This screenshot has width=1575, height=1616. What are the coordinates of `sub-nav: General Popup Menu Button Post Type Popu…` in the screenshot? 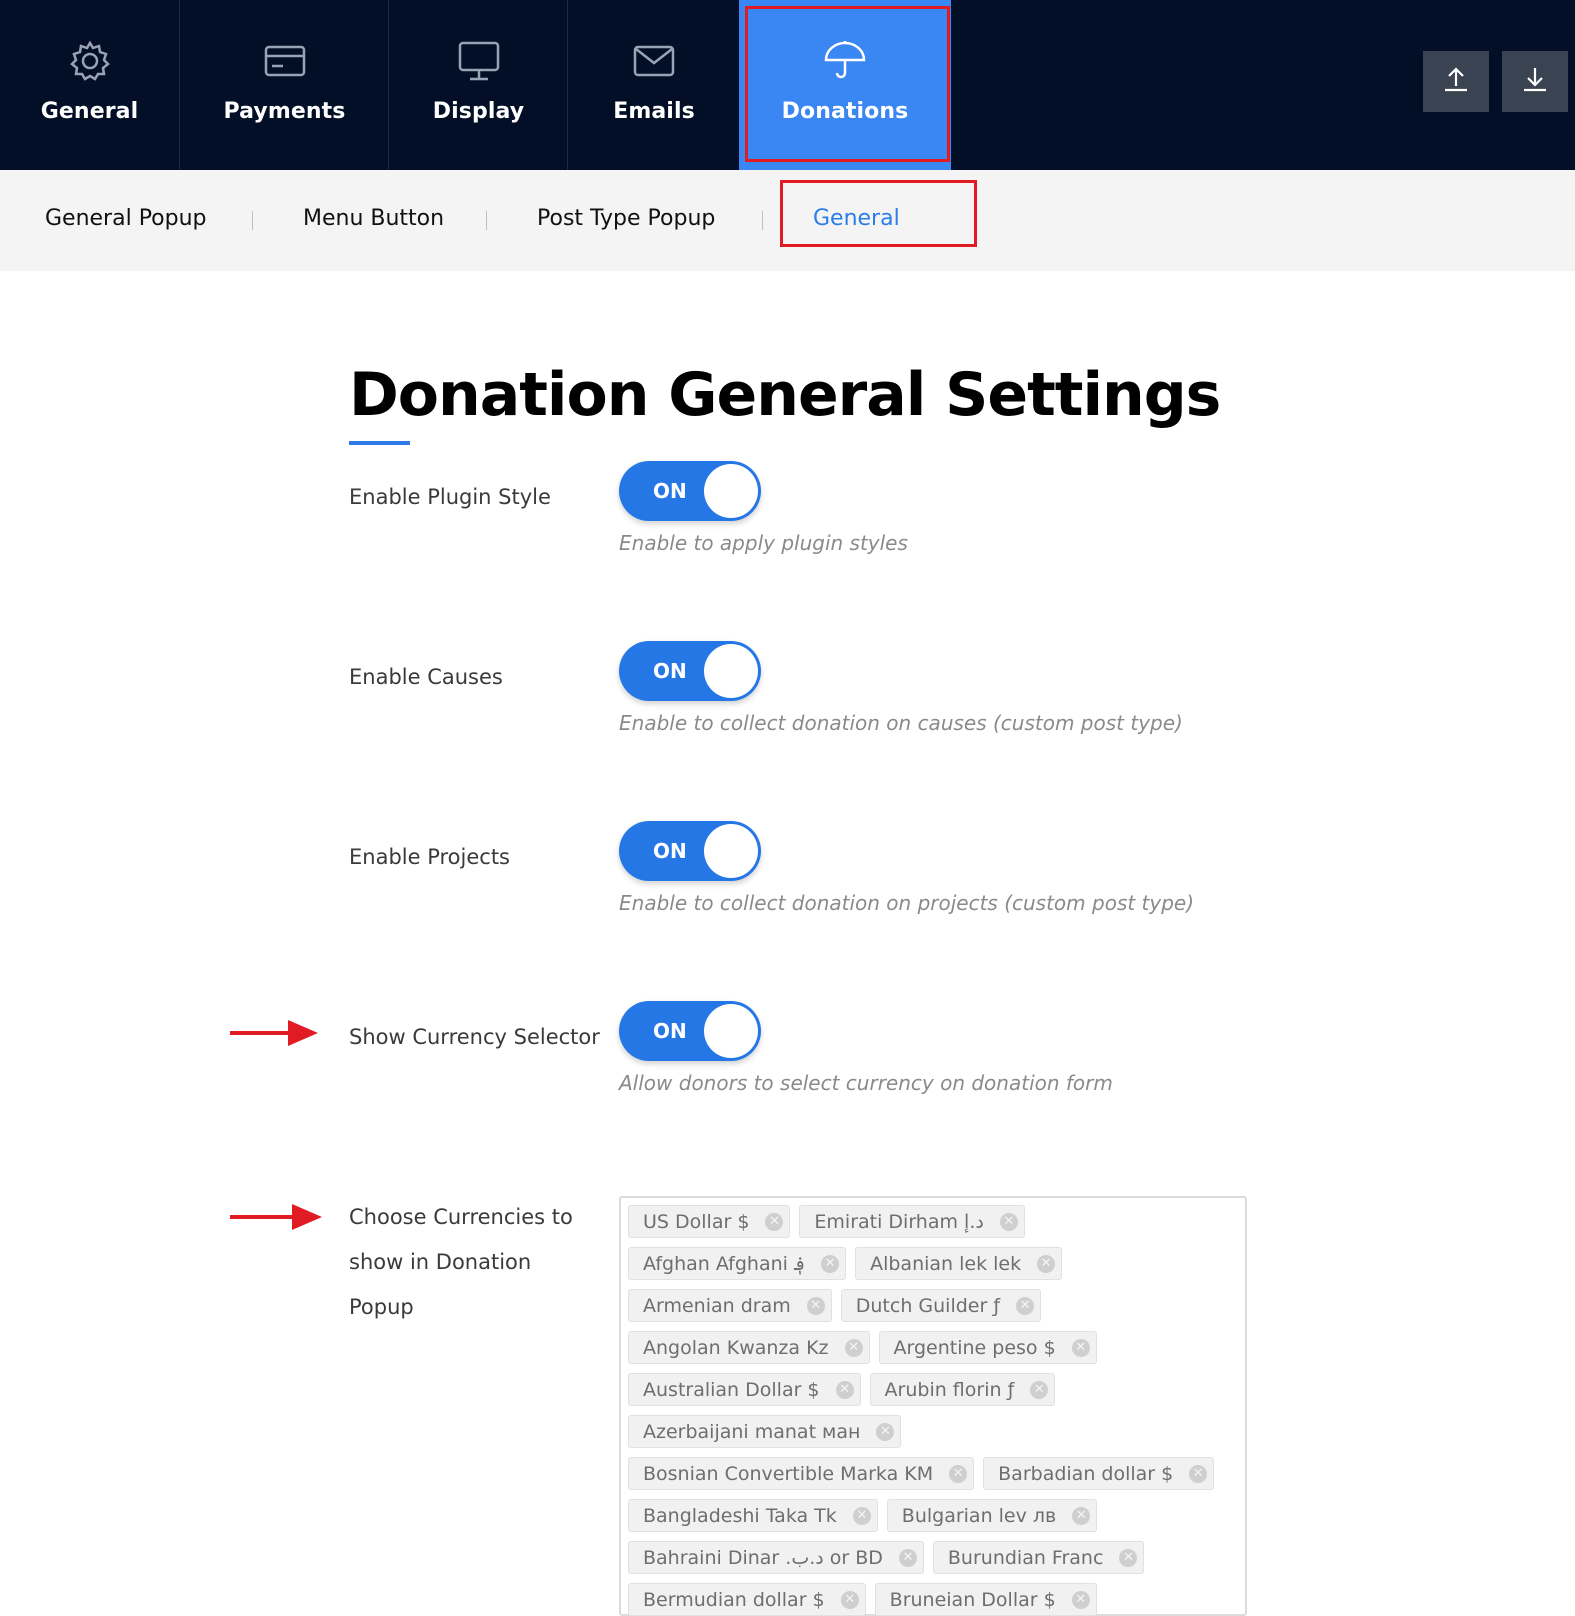 It's located at (787, 220).